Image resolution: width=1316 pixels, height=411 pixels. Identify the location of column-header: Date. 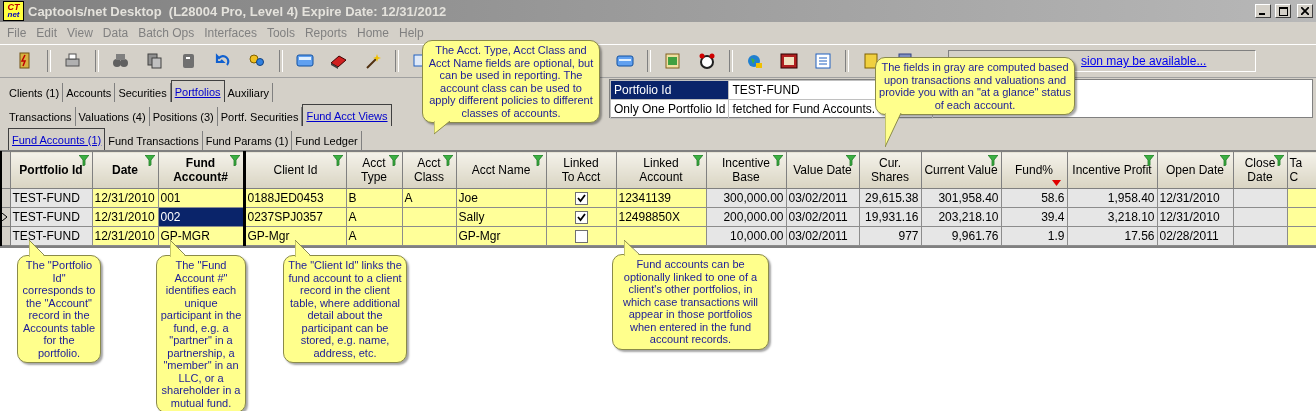
(125, 170).